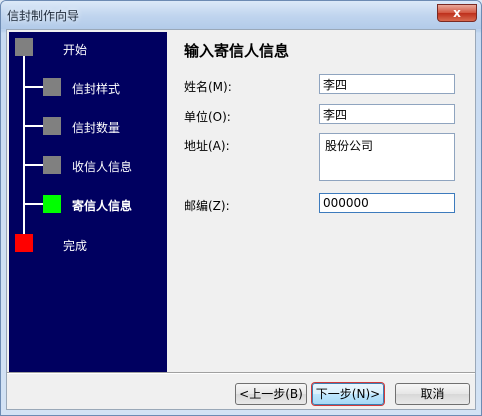 The height and width of the screenshot is (416, 482). Describe the element at coordinates (24, 243) in the screenshot. I see `step-marker-finish-icon` at that location.